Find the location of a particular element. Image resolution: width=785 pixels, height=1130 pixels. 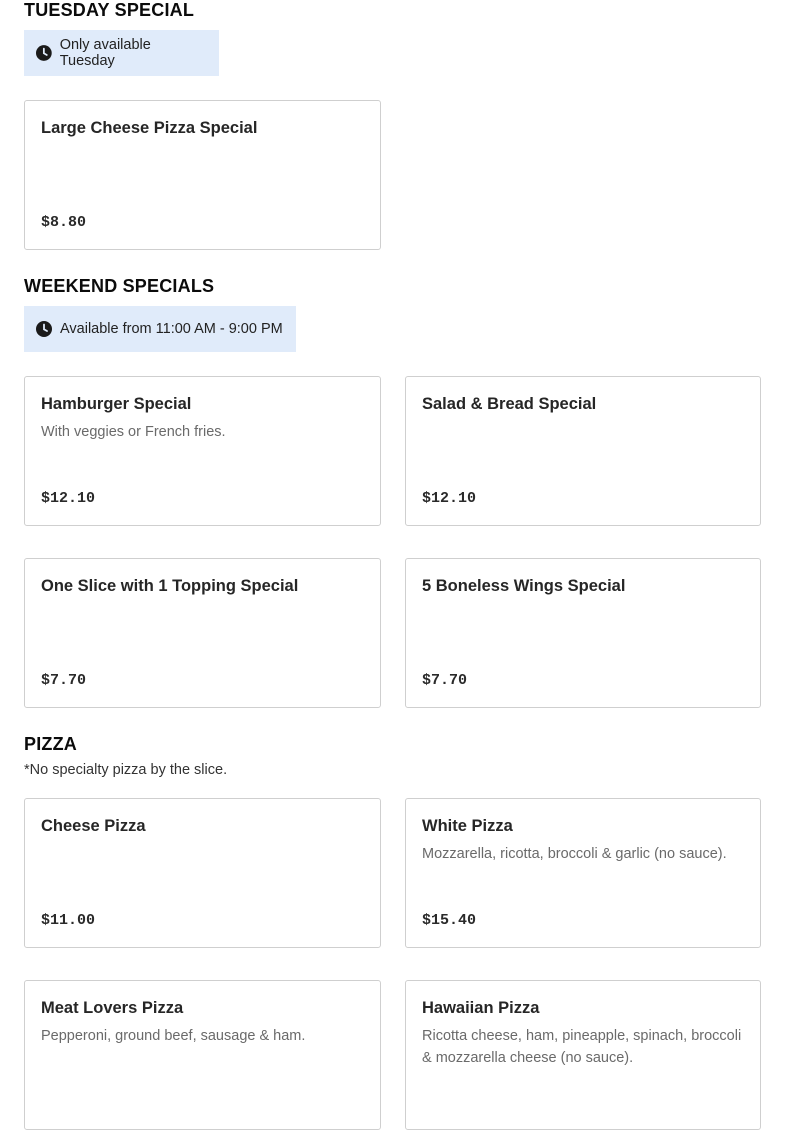

menu-item-card: One Slice with 1 Topping Special $7.70 is located at coordinates (202, 633).